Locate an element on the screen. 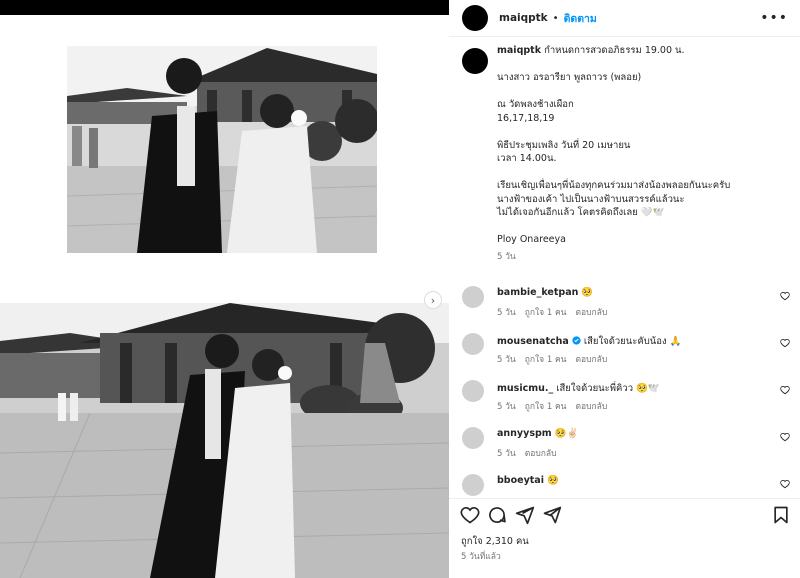 The height and width of the screenshot is (578, 800). chevron-right-icon: › is located at coordinates (433, 300).